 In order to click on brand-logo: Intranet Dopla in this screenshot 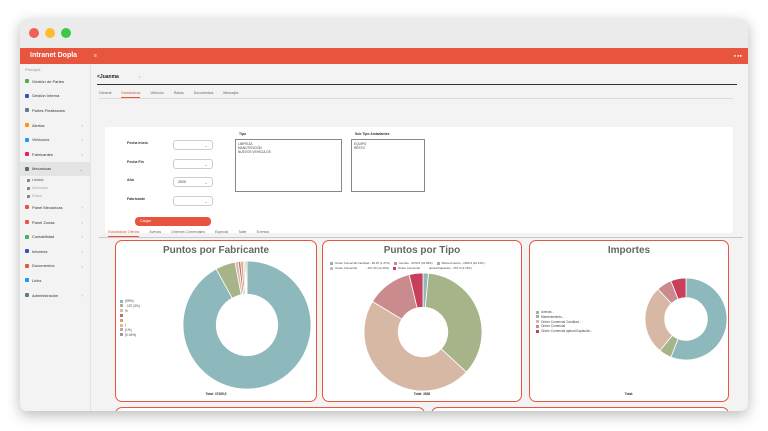, I will do `click(55, 56)`.